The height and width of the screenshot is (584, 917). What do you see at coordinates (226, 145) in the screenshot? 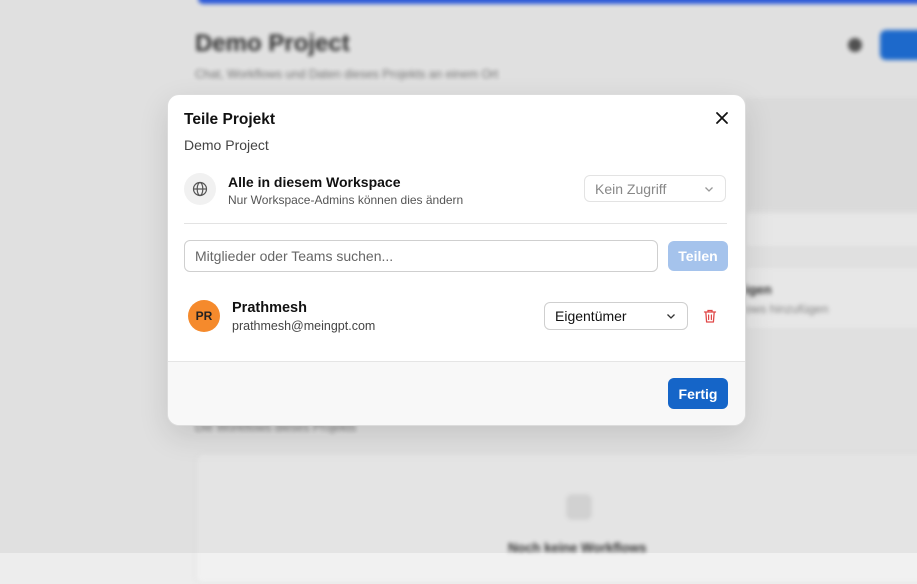
I see `dialog-subtitle: Demo Project` at bounding box center [226, 145].